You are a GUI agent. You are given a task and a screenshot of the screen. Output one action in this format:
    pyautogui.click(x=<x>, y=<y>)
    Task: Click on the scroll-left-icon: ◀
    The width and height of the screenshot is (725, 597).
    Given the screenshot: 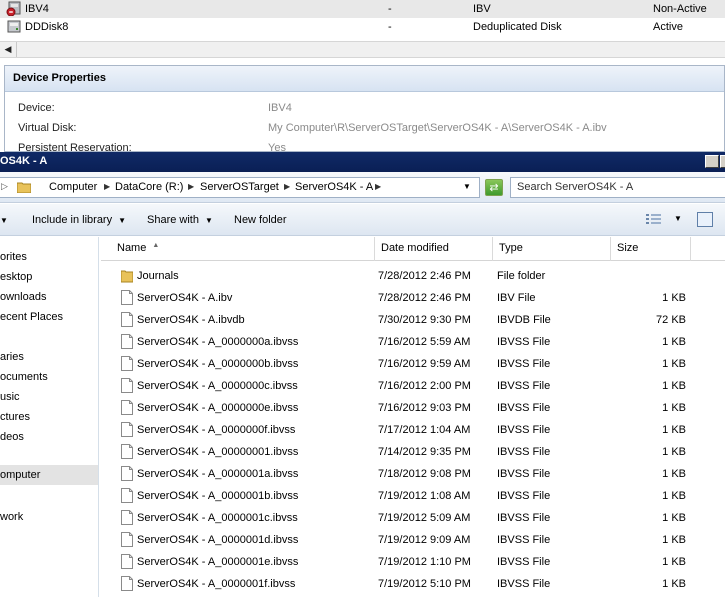 What is the action you would take?
    pyautogui.click(x=8, y=49)
    